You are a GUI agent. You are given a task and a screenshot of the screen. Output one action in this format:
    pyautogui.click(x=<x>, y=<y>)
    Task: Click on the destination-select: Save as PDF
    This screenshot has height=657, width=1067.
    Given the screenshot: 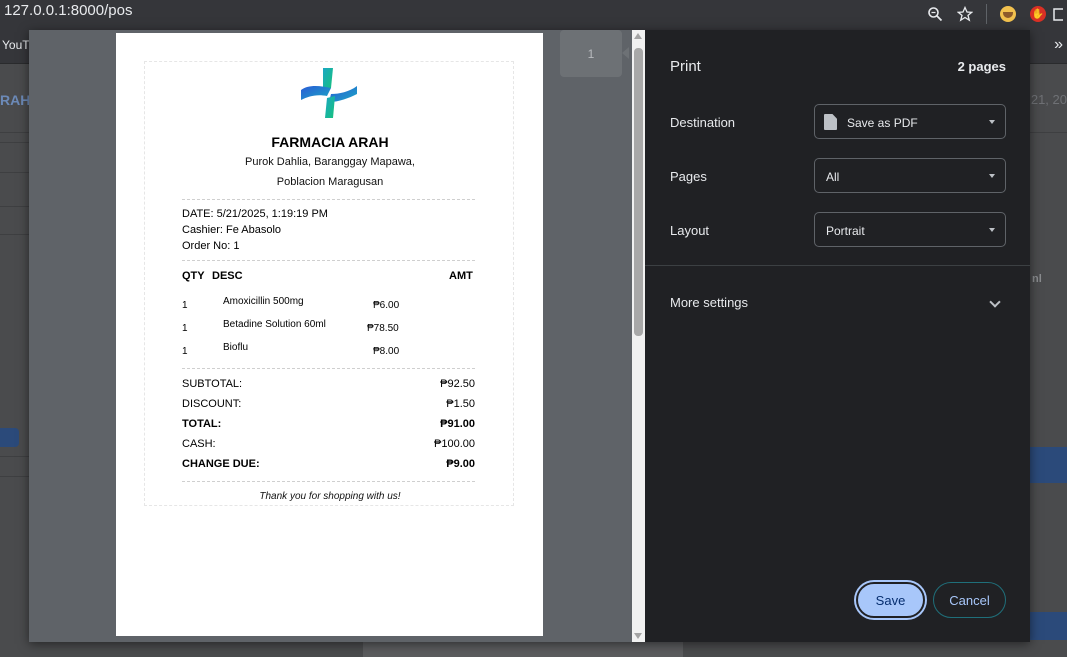 What is the action you would take?
    pyautogui.click(x=910, y=121)
    